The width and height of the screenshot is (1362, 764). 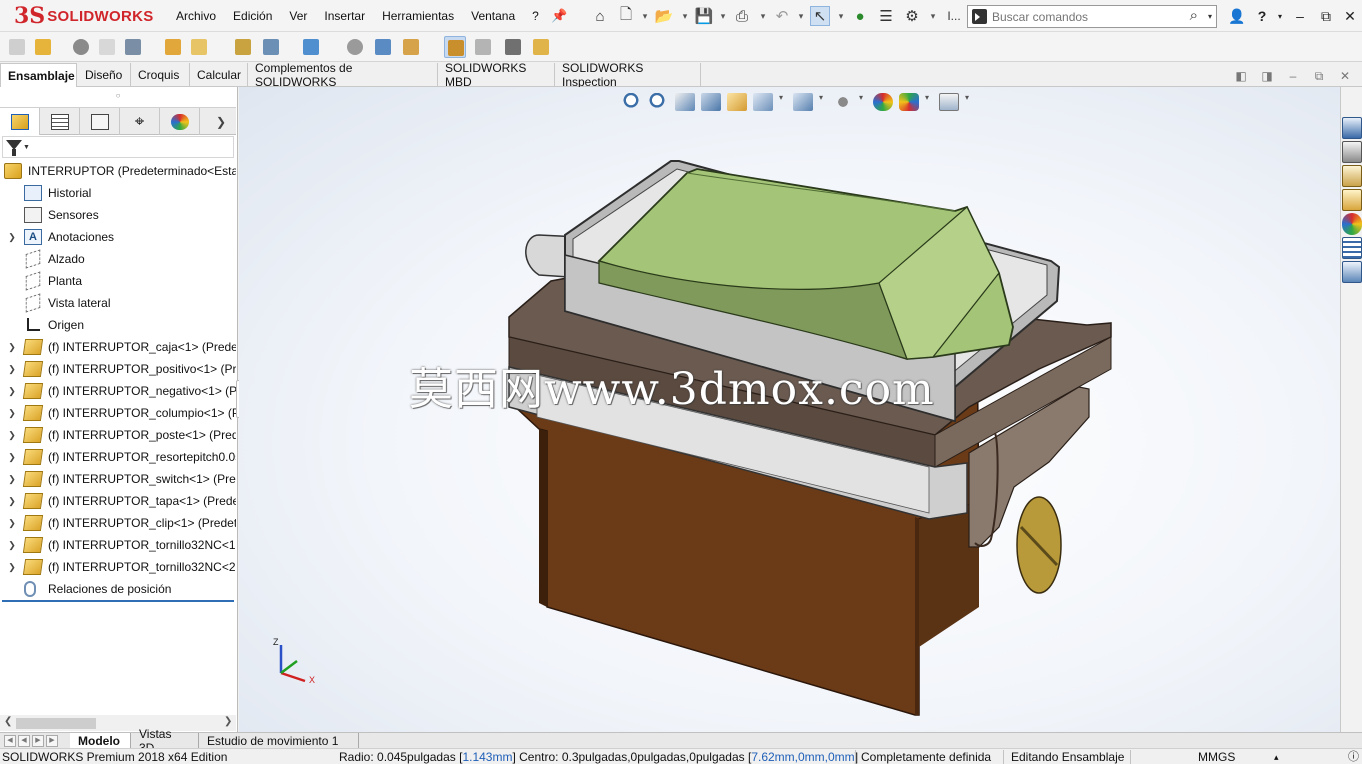 What do you see at coordinates (43, 47) in the screenshot?
I see `insert-components-button` at bounding box center [43, 47].